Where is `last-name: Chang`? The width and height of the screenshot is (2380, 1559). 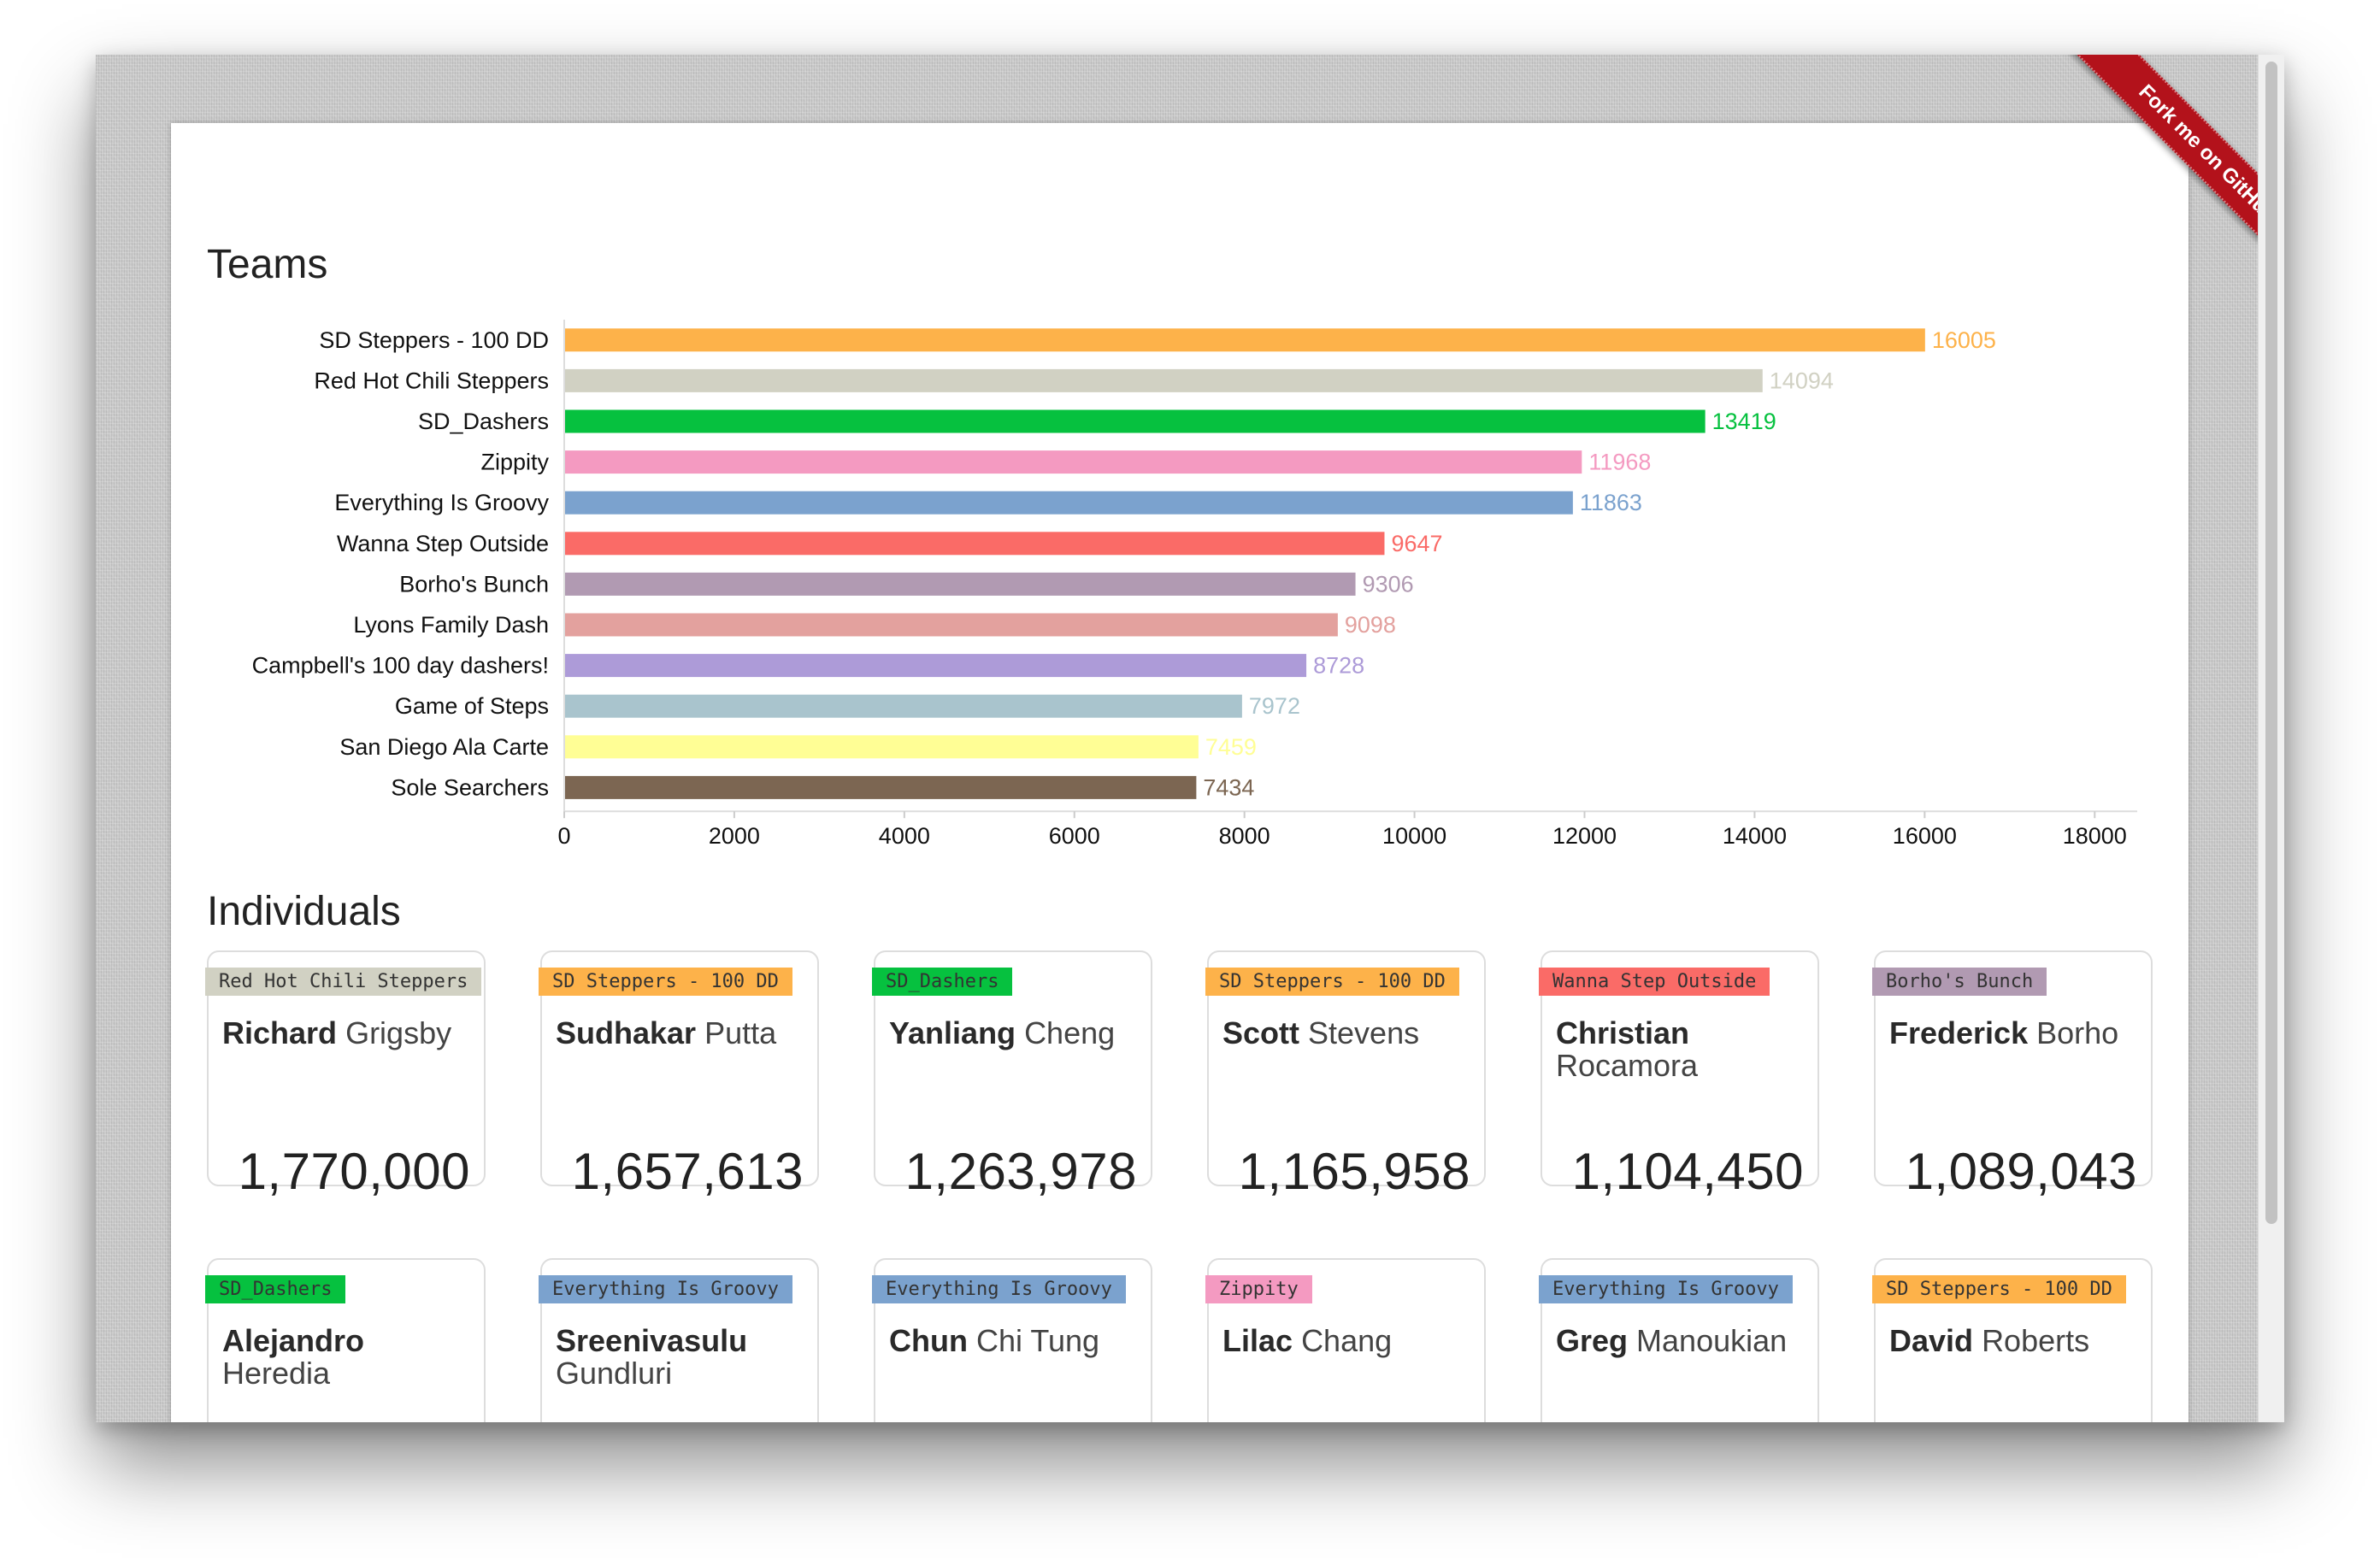
last-name: Chang is located at coordinates (1347, 1341).